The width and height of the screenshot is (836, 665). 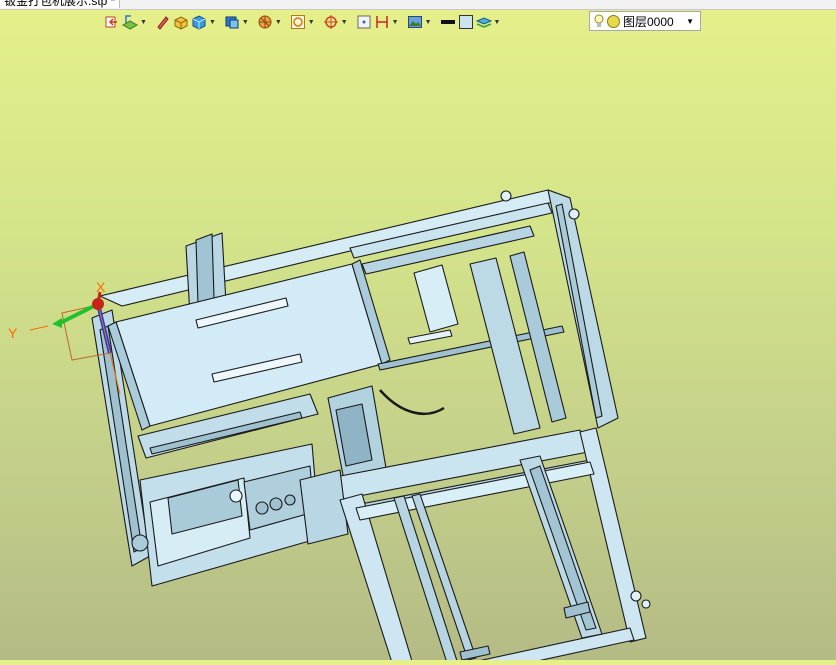 I want to click on layers-icon, so click(x=483, y=22).